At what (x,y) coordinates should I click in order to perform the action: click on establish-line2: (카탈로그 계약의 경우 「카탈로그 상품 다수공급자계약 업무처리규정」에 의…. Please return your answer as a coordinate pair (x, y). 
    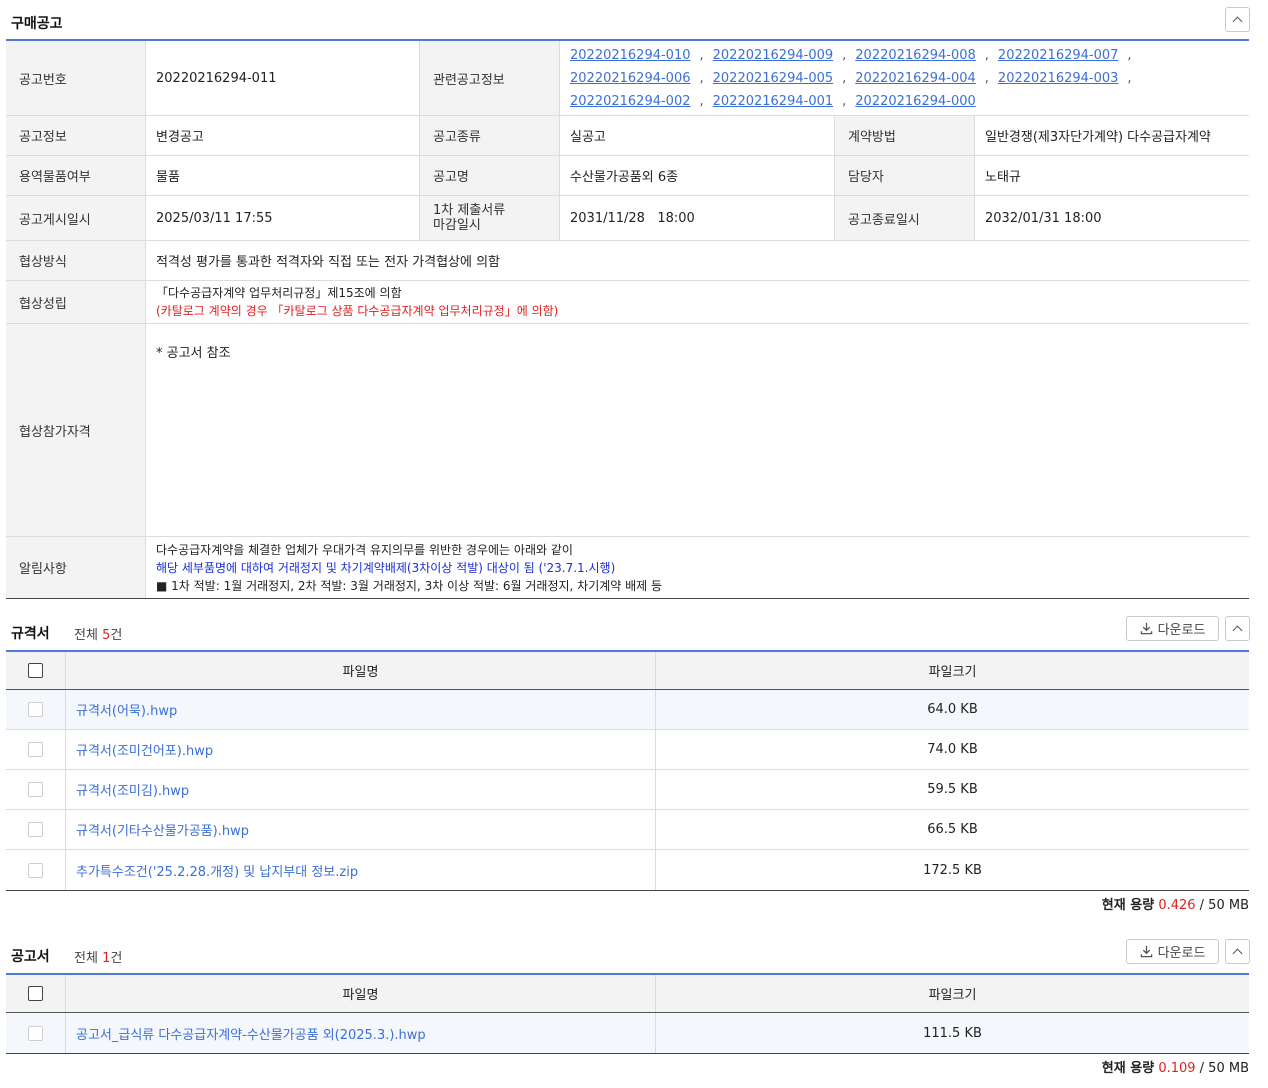
    Looking at the image, I should click on (357, 311).